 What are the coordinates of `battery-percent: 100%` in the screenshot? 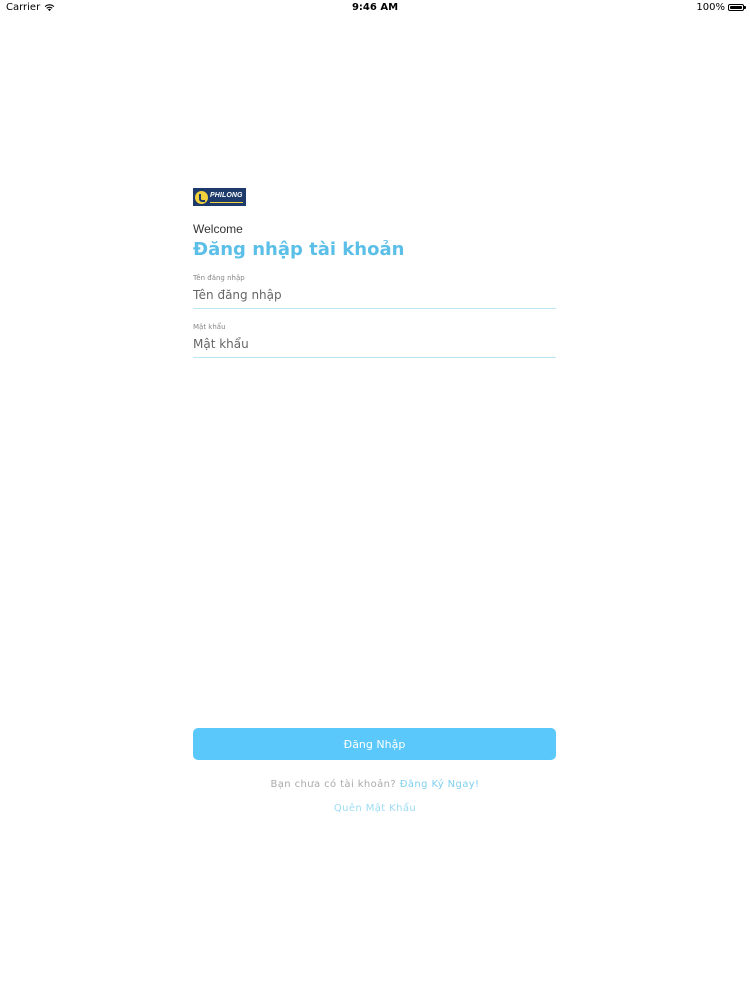 It's located at (710, 7).